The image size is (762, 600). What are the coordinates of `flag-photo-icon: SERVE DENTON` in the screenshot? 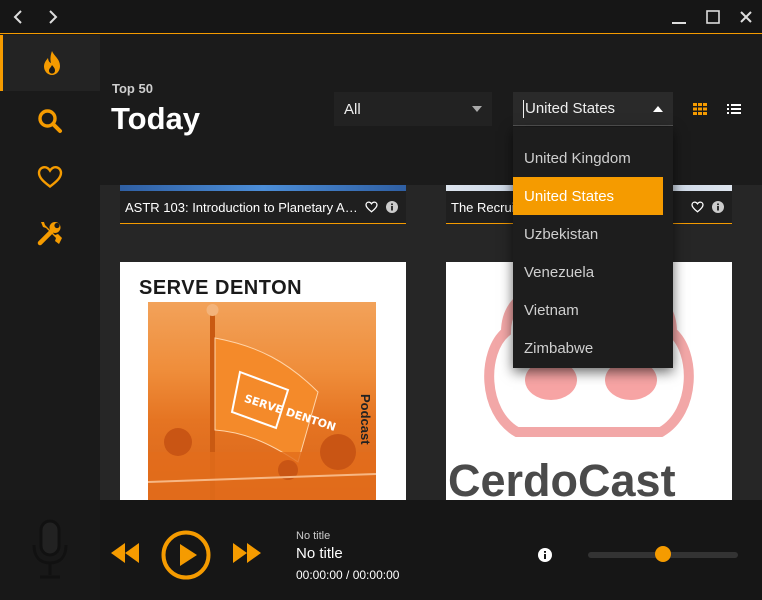 It's located at (262, 402).